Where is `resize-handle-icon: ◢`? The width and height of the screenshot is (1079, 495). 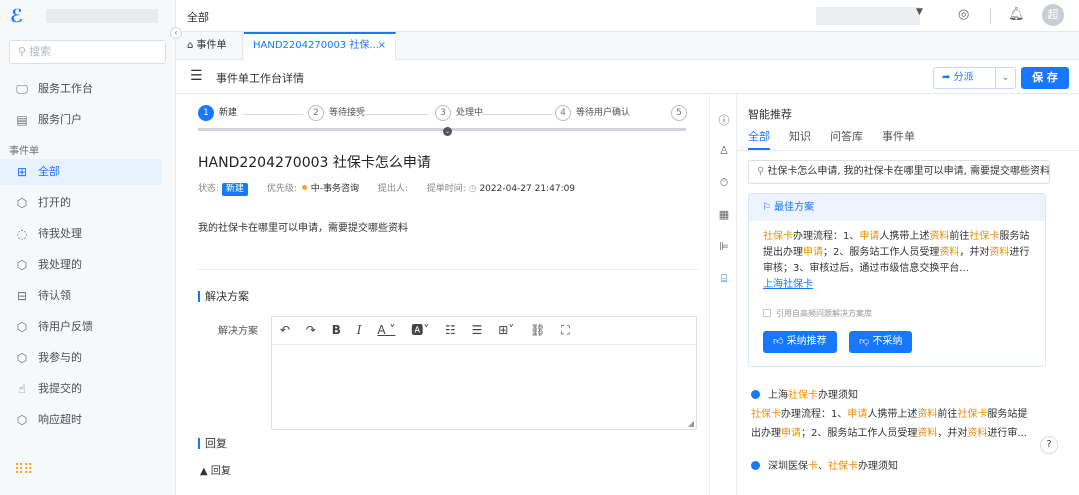
resize-handle-icon: ◢ is located at coordinates (691, 423).